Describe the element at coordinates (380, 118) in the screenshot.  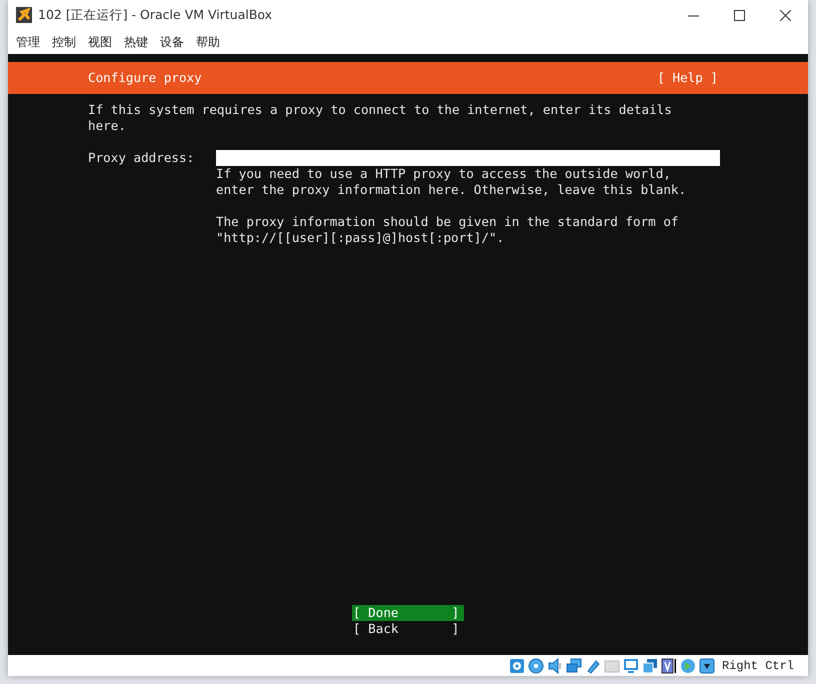
I see `intro-text: If this system requires a proxy to connect to the internet, enter its details here.` at that location.